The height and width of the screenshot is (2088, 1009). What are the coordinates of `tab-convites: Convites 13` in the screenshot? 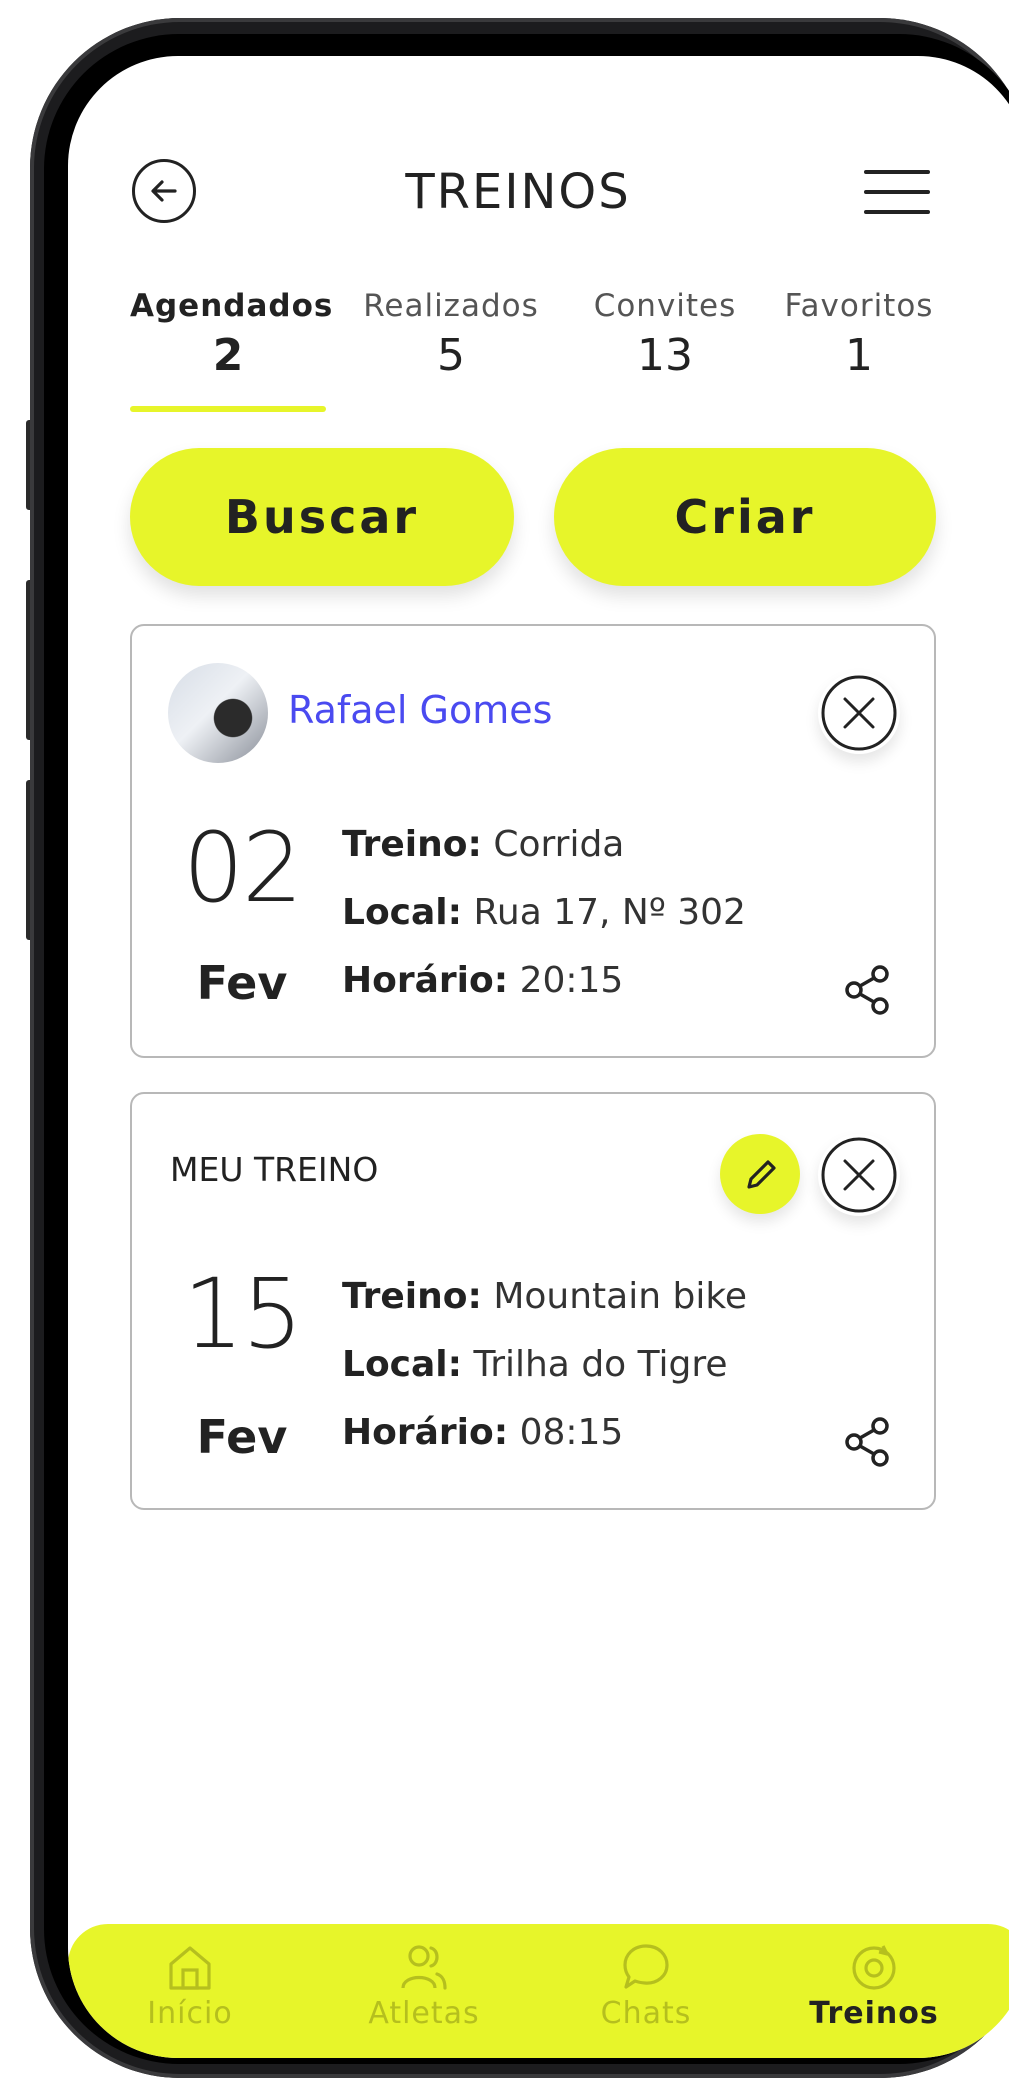 It's located at (665, 334).